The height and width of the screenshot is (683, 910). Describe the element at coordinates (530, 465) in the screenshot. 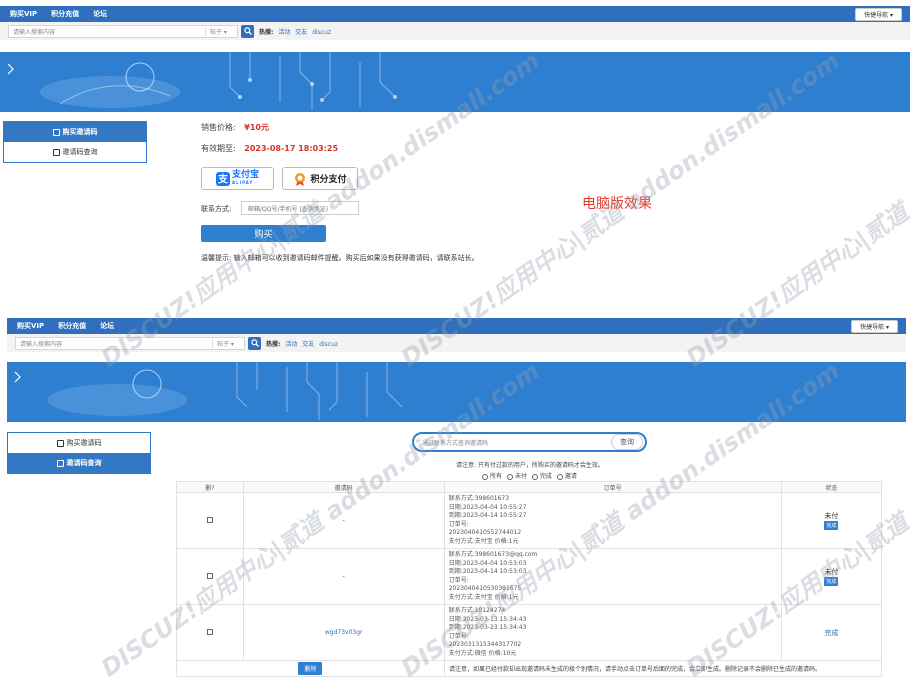

I see `query-notice: 请注意: 只有付过款的用户，所购买的邀请码才会生效。` at that location.